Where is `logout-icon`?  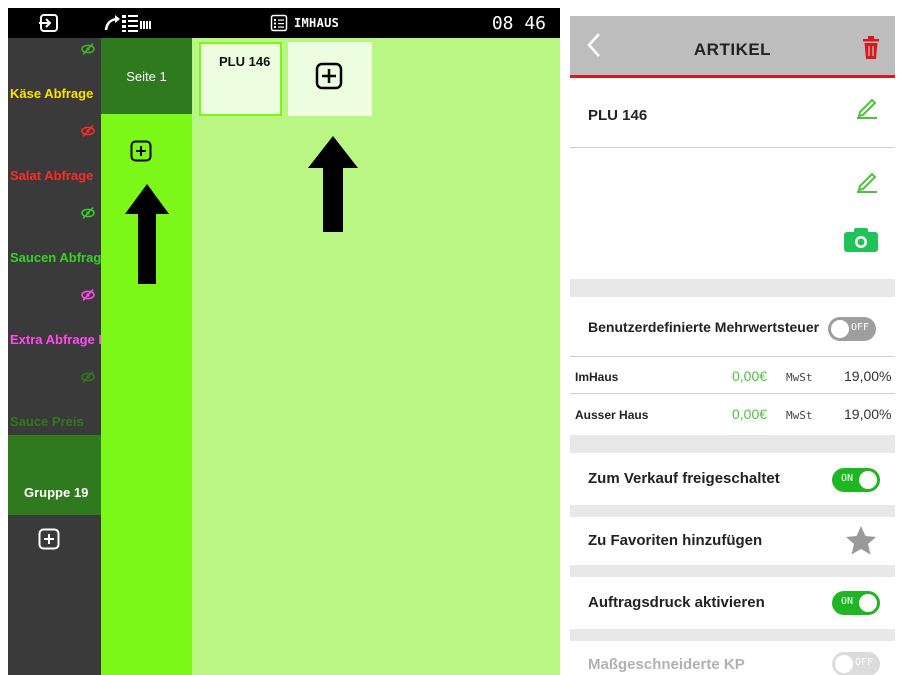 logout-icon is located at coordinates (49, 23).